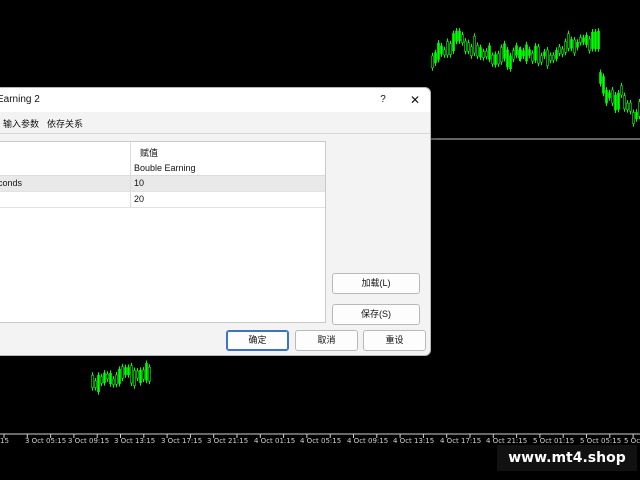 The image size is (640, 480). I want to click on time-label: 3 Oct 21:15, so click(228, 441).